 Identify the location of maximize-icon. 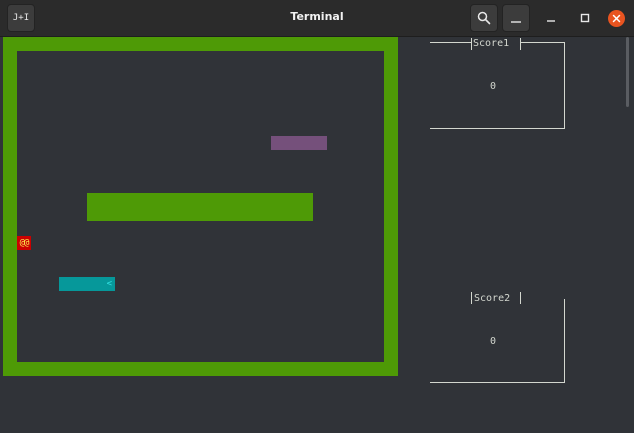
(585, 18).